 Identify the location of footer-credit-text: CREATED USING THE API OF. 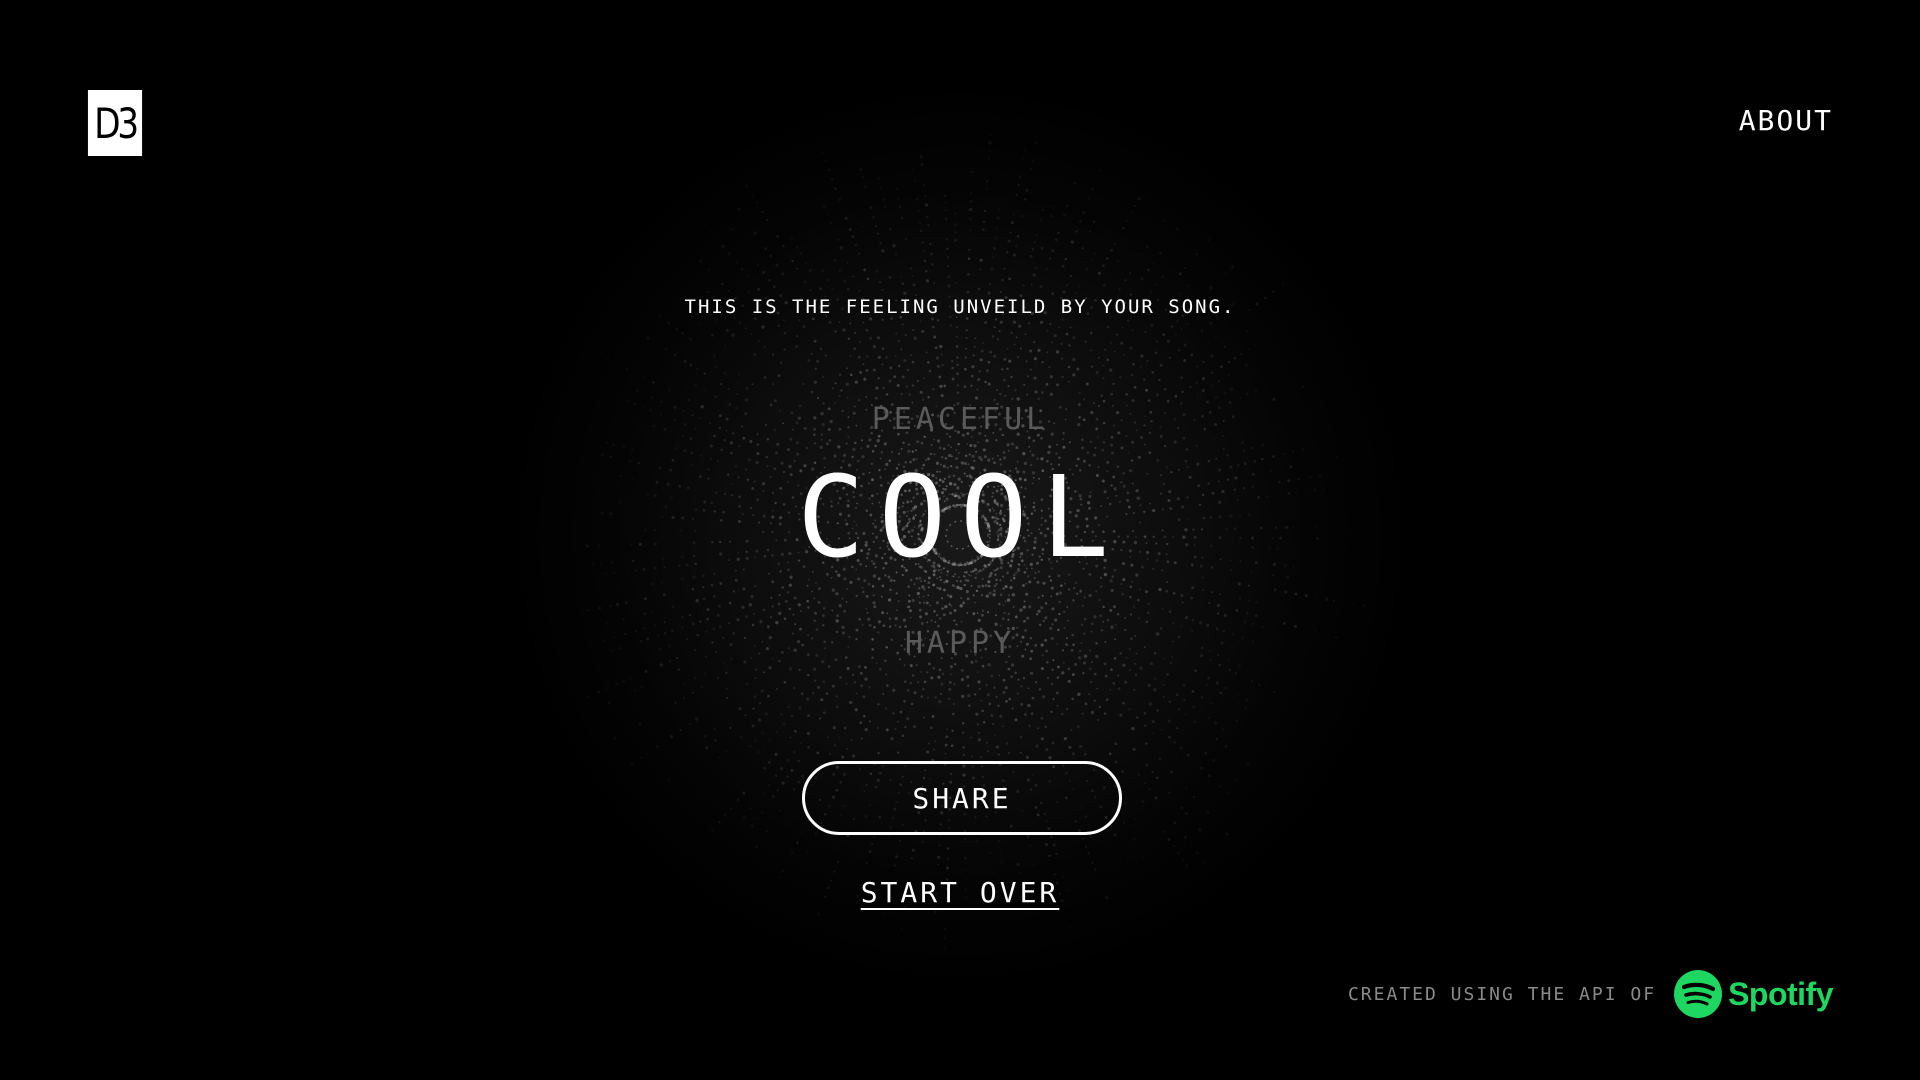
(1502, 994).